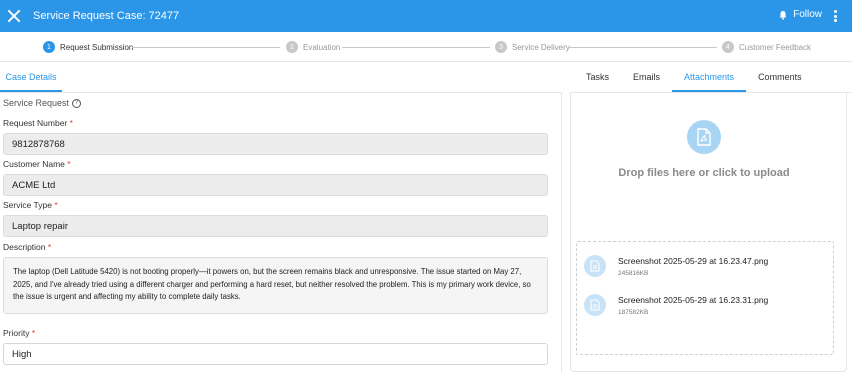  Describe the element at coordinates (31, 80) in the screenshot. I see `tab-case-details: Case Details` at that location.